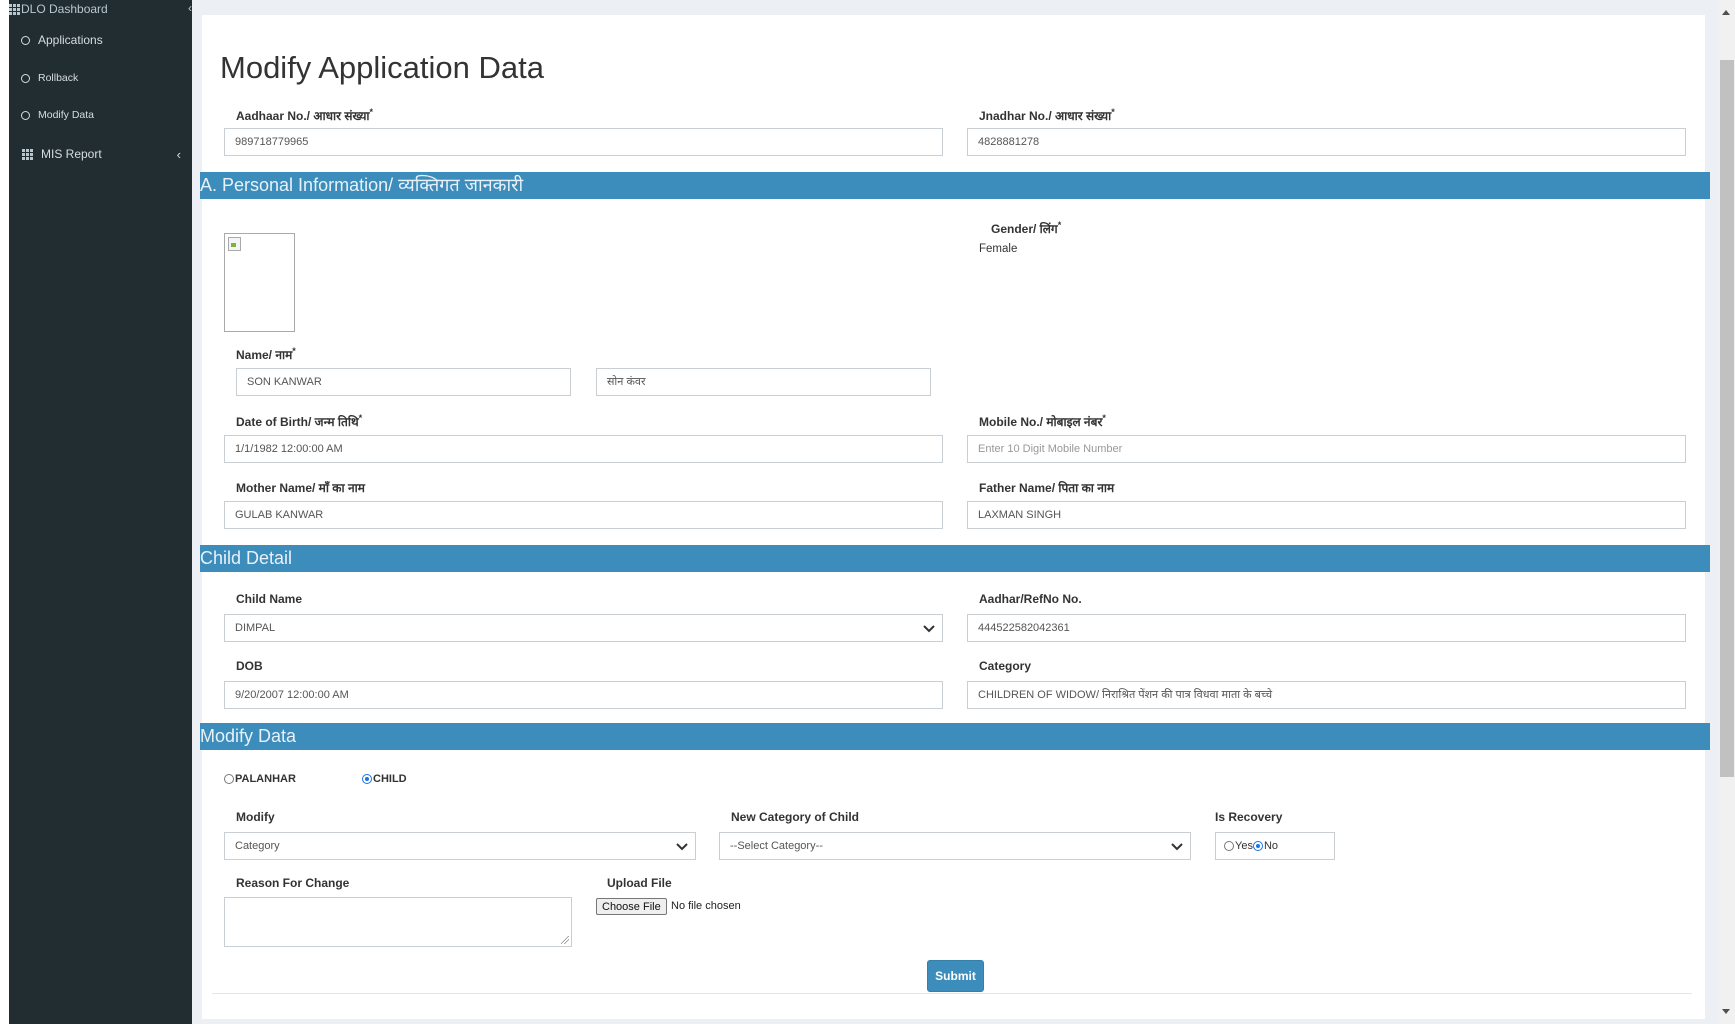  I want to click on recovery-no-option: No, so click(1265, 846).